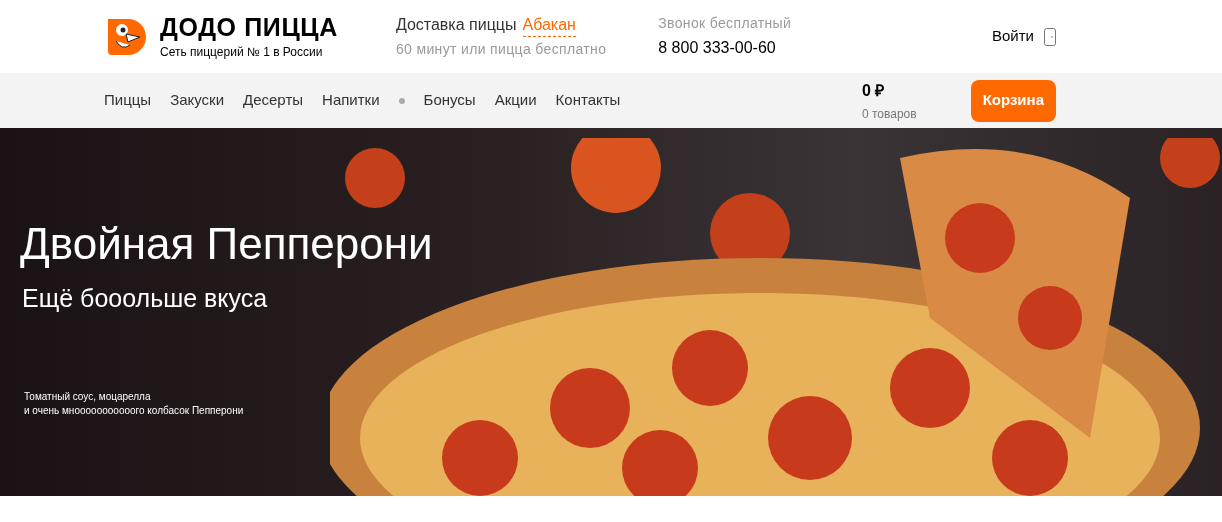 This screenshot has width=1222, height=522. What do you see at coordinates (1050, 36) in the screenshot?
I see `phone-icon` at bounding box center [1050, 36].